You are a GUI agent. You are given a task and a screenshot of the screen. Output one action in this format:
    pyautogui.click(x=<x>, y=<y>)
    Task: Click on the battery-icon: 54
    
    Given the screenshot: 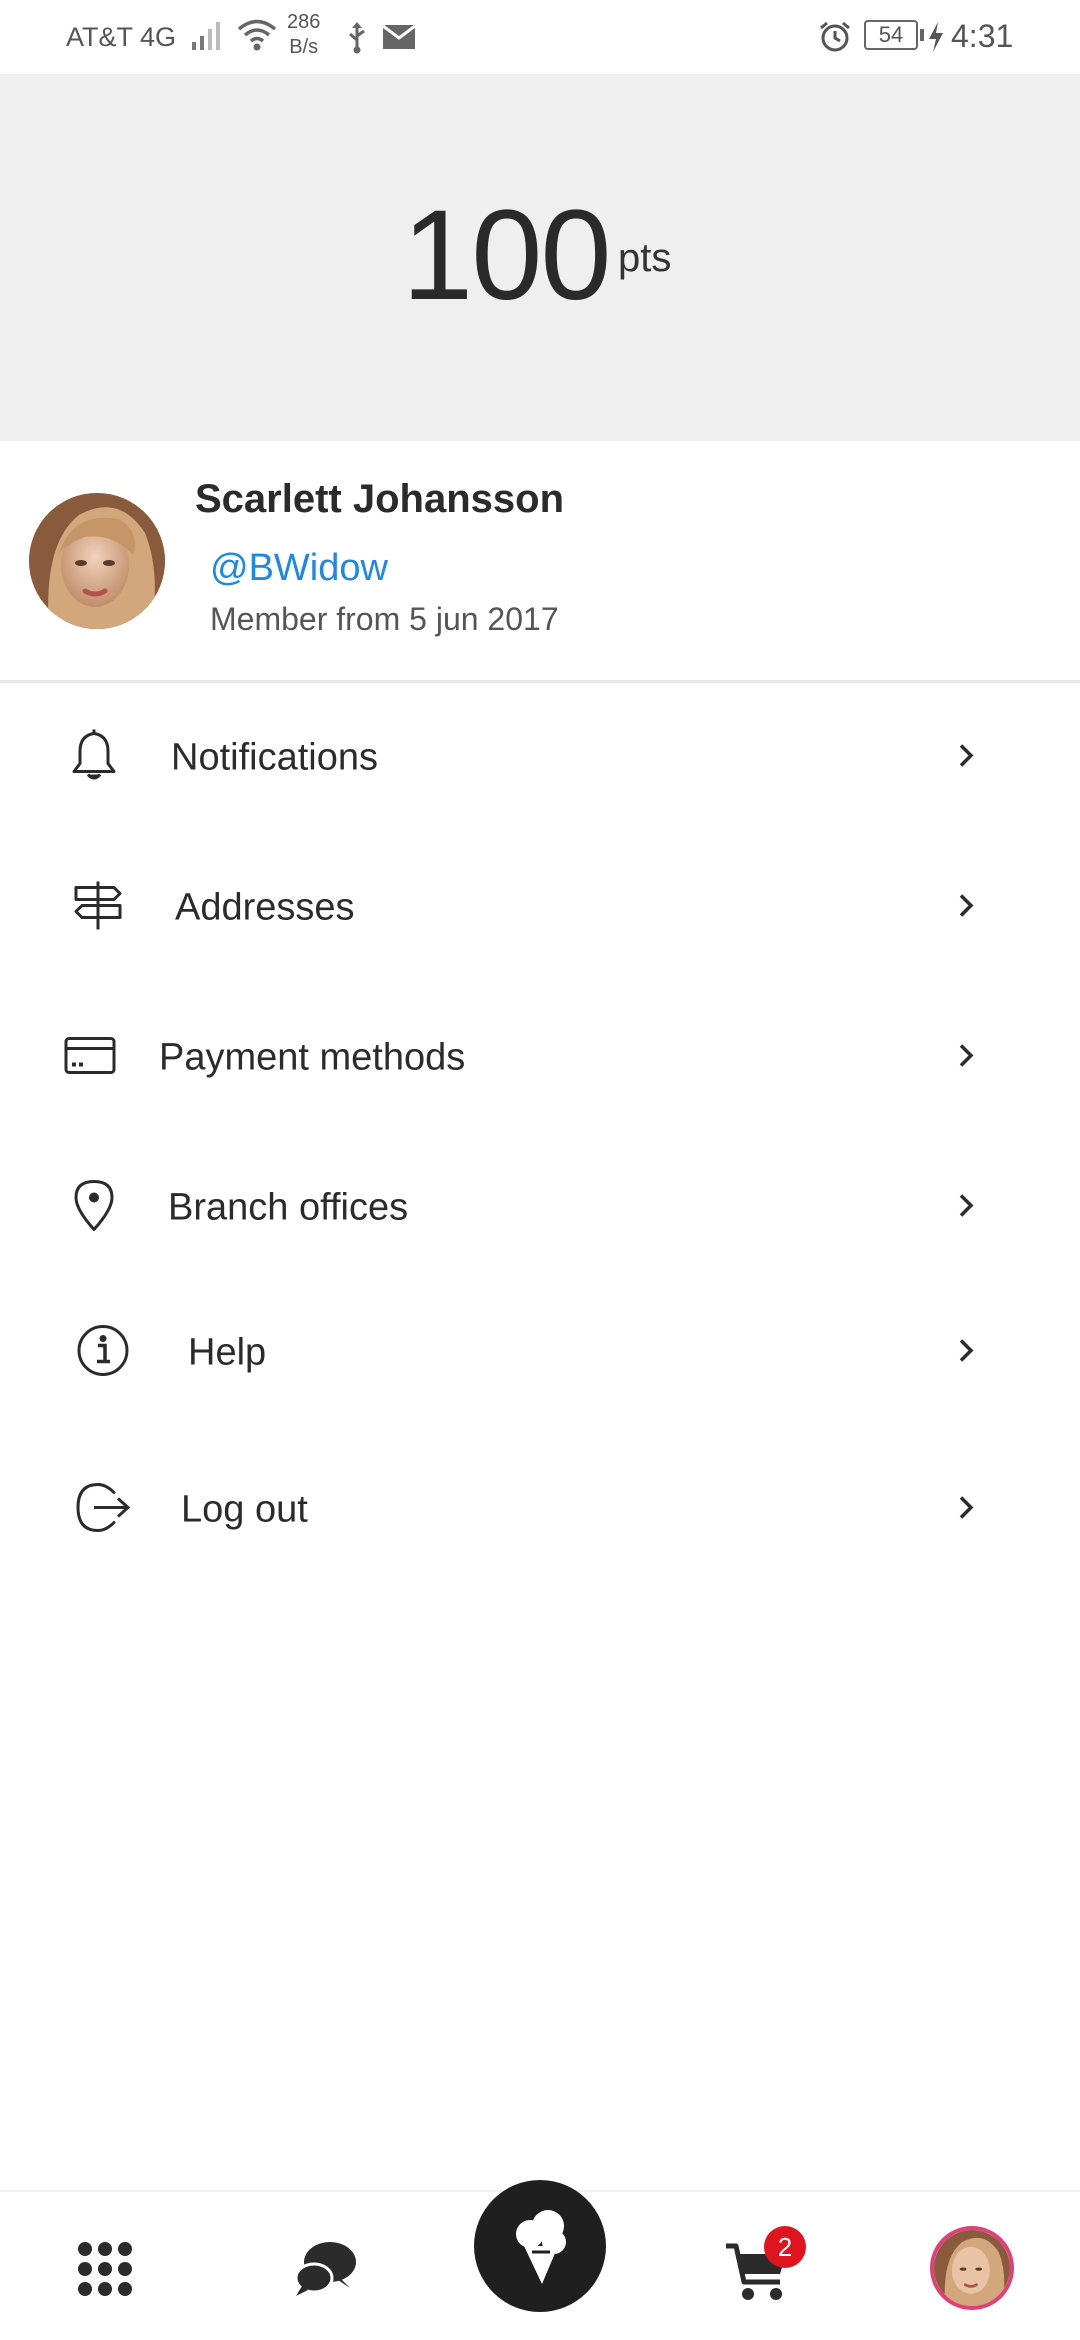 What is the action you would take?
    pyautogui.click(x=891, y=35)
    